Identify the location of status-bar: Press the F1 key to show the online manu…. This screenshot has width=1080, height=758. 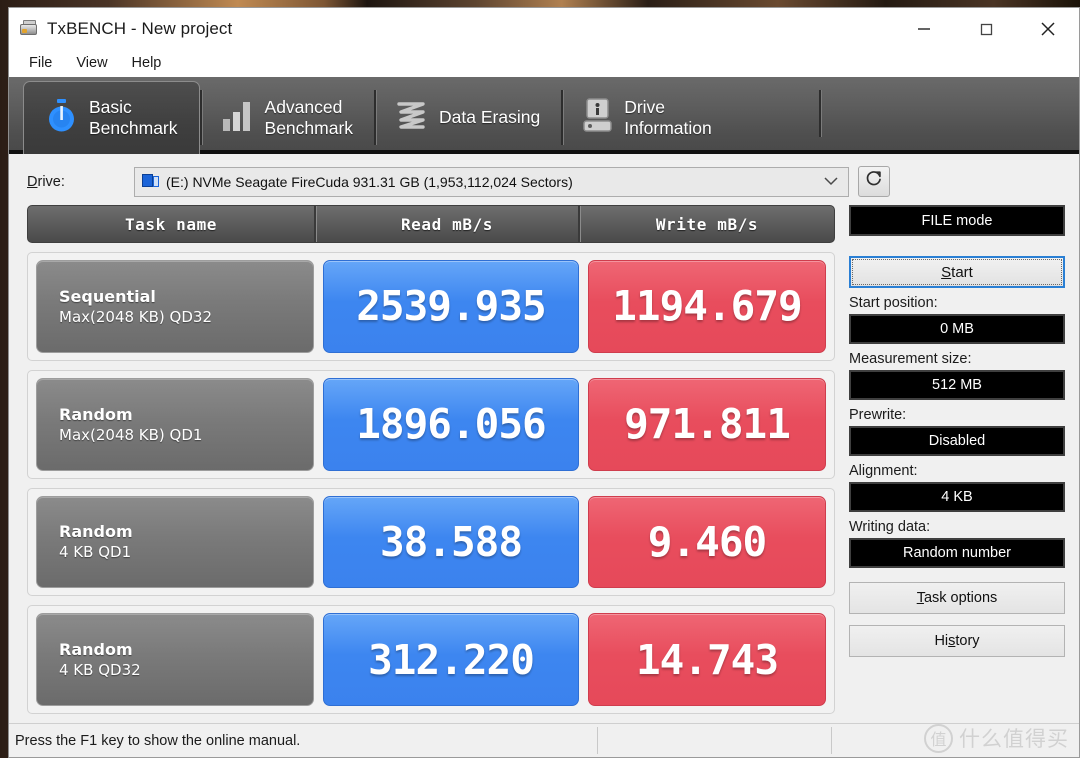
(544, 740).